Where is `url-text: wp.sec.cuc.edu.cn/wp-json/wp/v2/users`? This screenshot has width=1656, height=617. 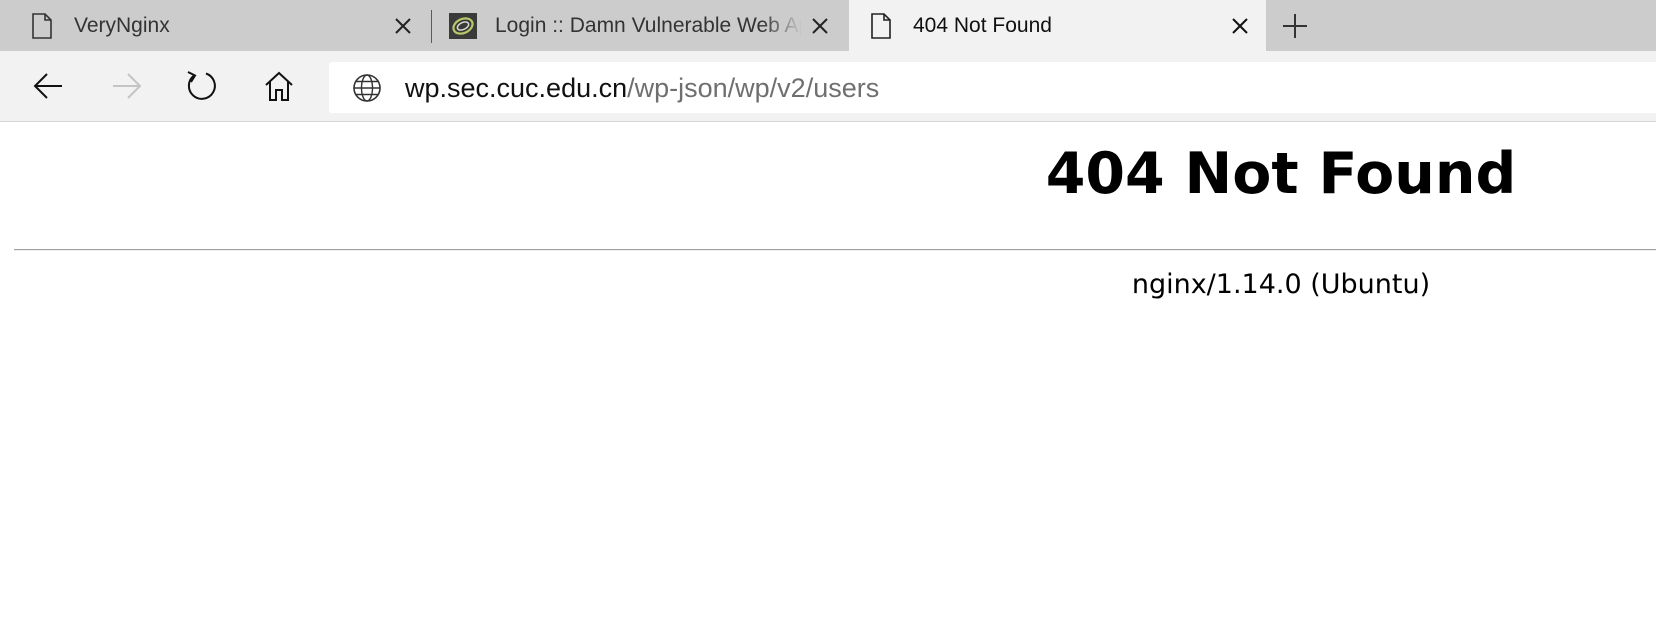 url-text: wp.sec.cuc.edu.cn/wp-json/wp/v2/users is located at coordinates (642, 88).